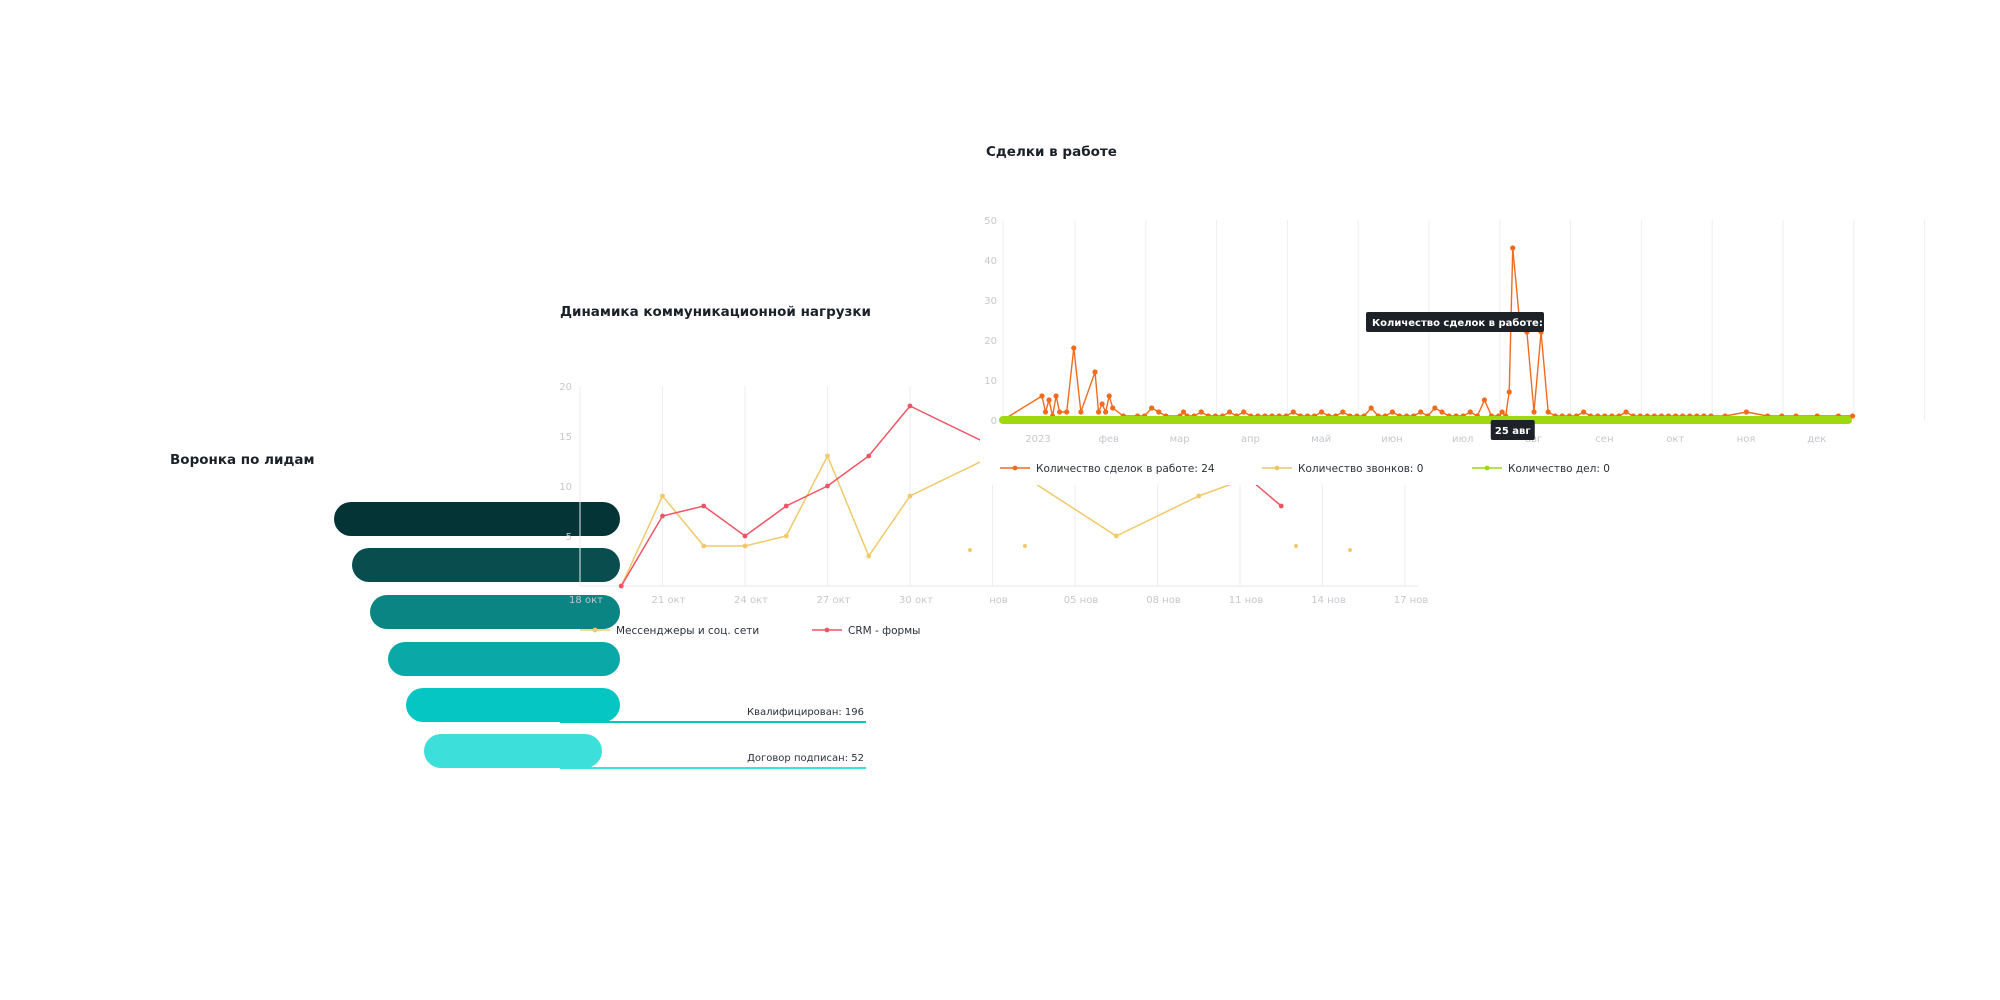 This screenshot has width=2000, height=1000. I want to click on y-tick-label: 40, so click(990, 261).